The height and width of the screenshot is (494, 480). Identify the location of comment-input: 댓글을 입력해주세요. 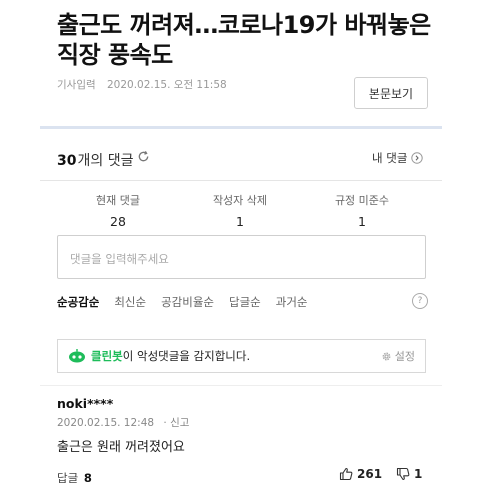
(241, 257).